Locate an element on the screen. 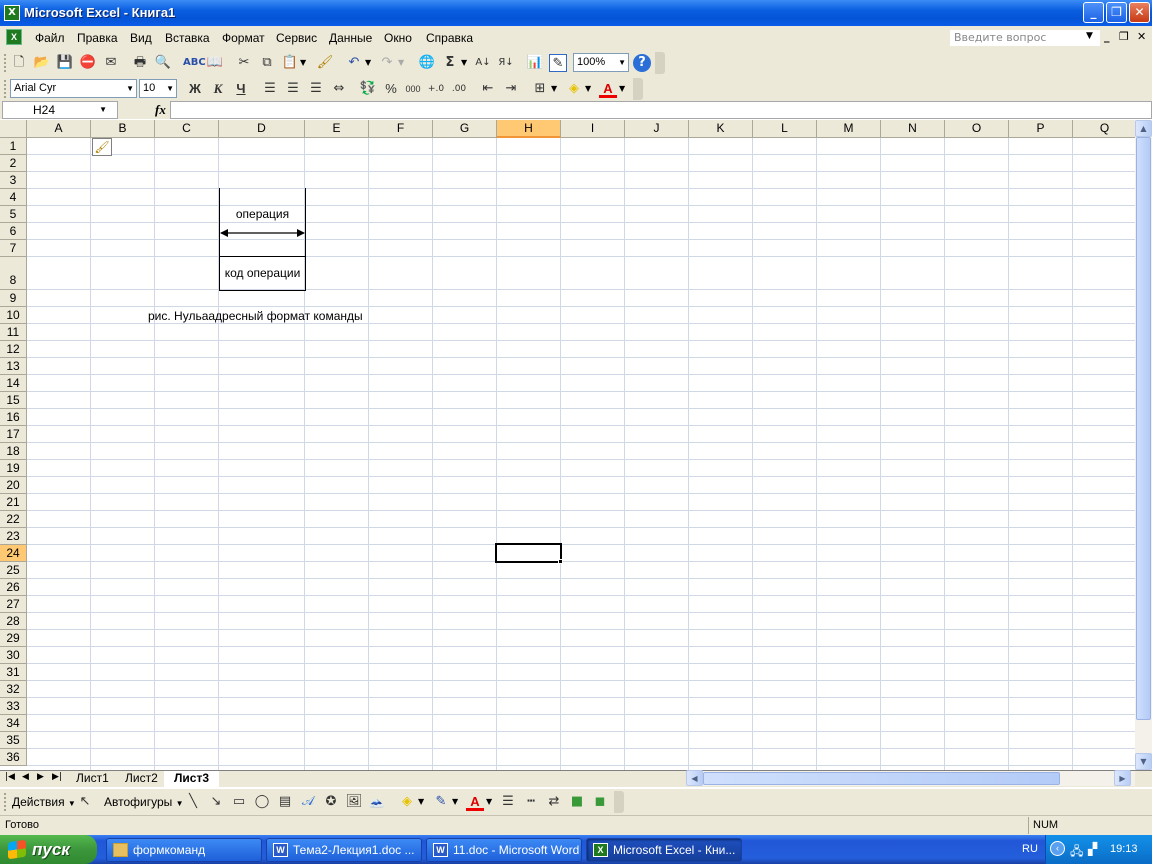 The image size is (1152, 864). column-header-e: E is located at coordinates (337, 129).